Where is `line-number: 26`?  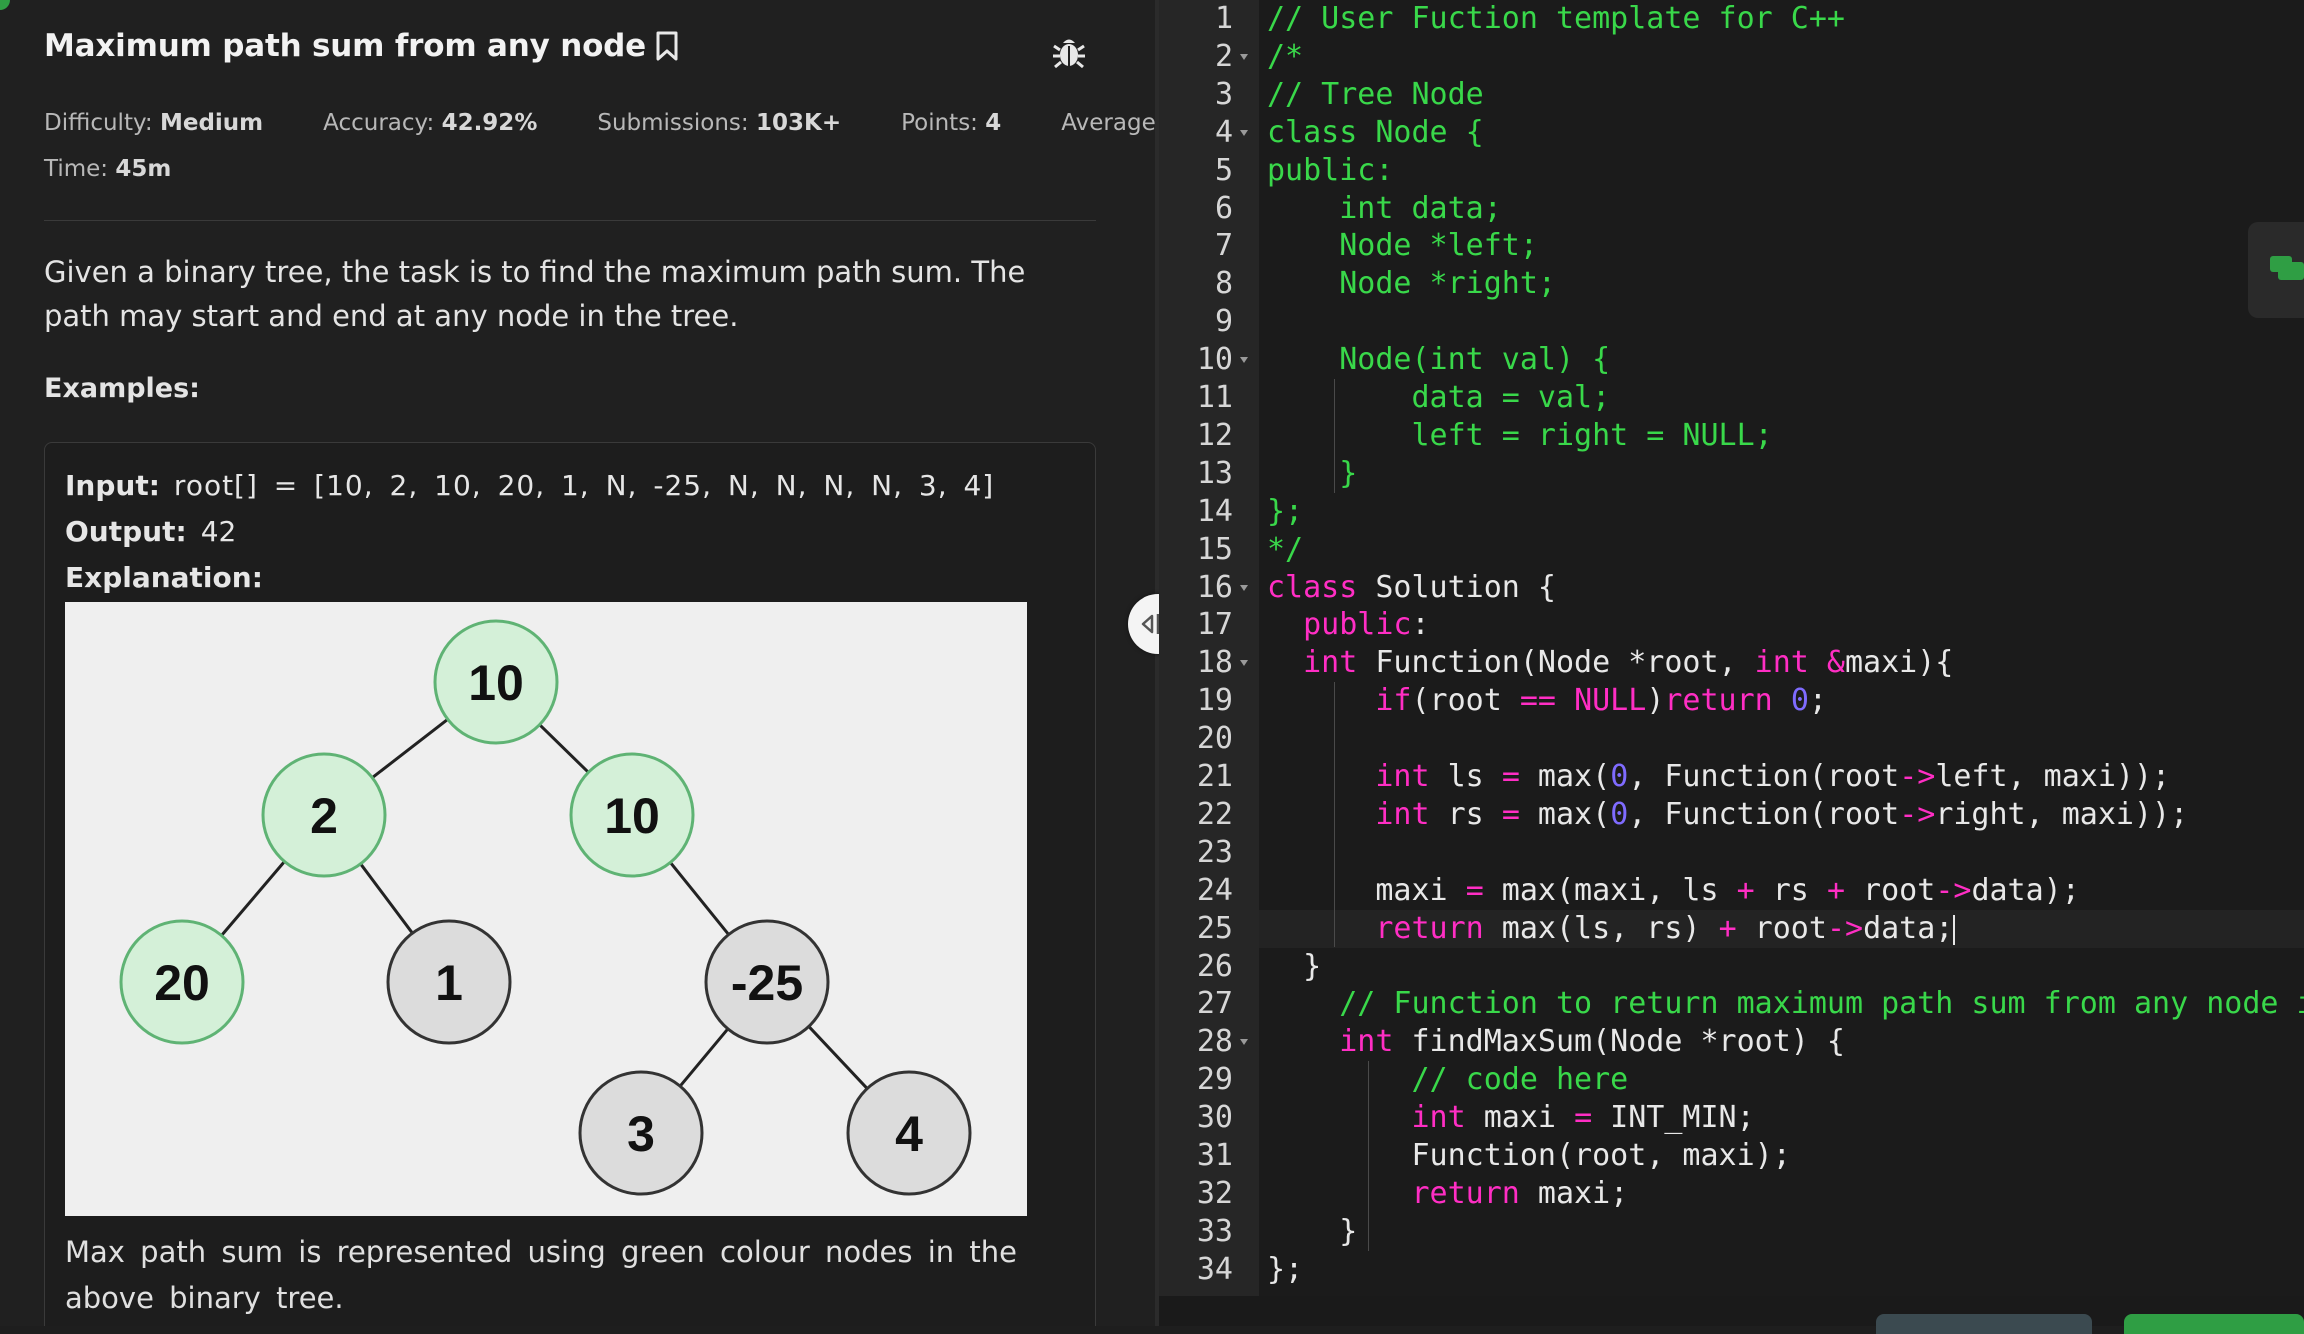
line-number: 26 is located at coordinates (1214, 966).